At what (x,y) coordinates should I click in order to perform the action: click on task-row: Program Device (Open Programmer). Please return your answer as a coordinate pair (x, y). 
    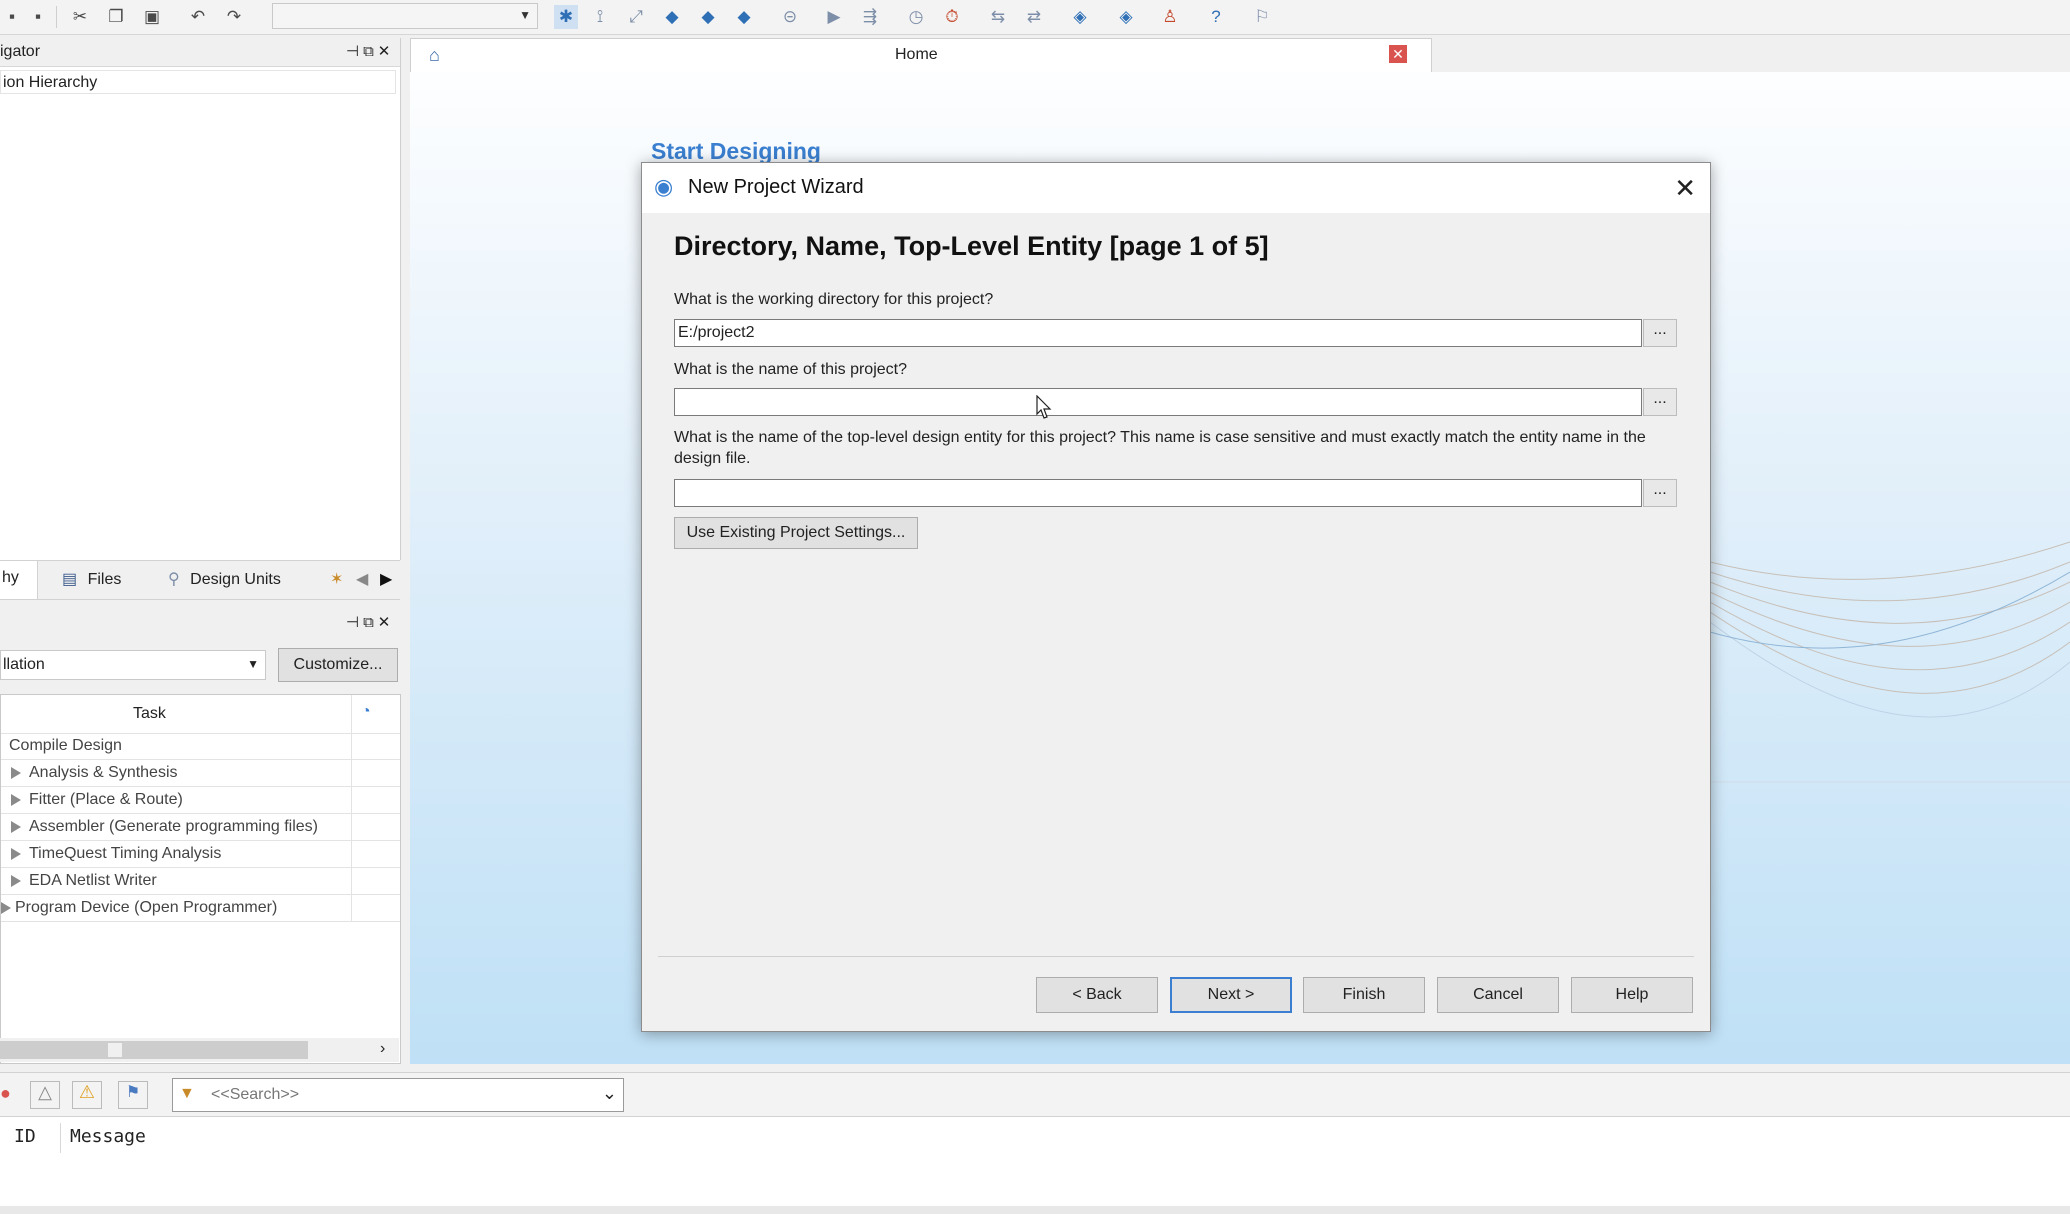
    Looking at the image, I should click on (200, 908).